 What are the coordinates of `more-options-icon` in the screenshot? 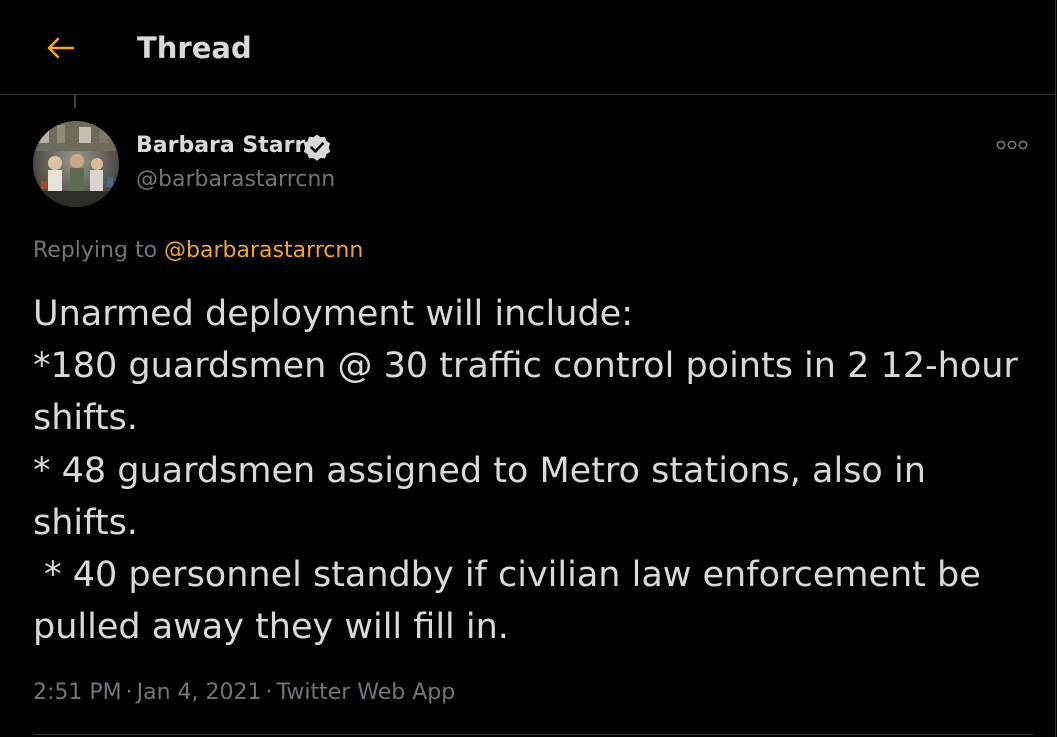 It's located at (1012, 145).